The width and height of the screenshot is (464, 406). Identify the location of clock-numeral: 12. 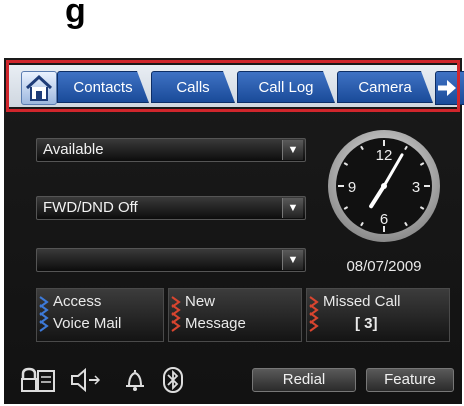
(384, 155).